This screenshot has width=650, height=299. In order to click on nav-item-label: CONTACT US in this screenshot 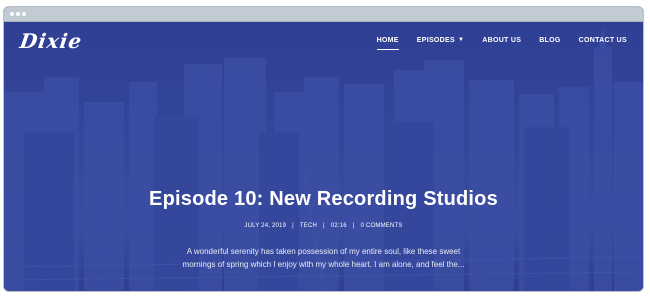, I will do `click(602, 40)`.